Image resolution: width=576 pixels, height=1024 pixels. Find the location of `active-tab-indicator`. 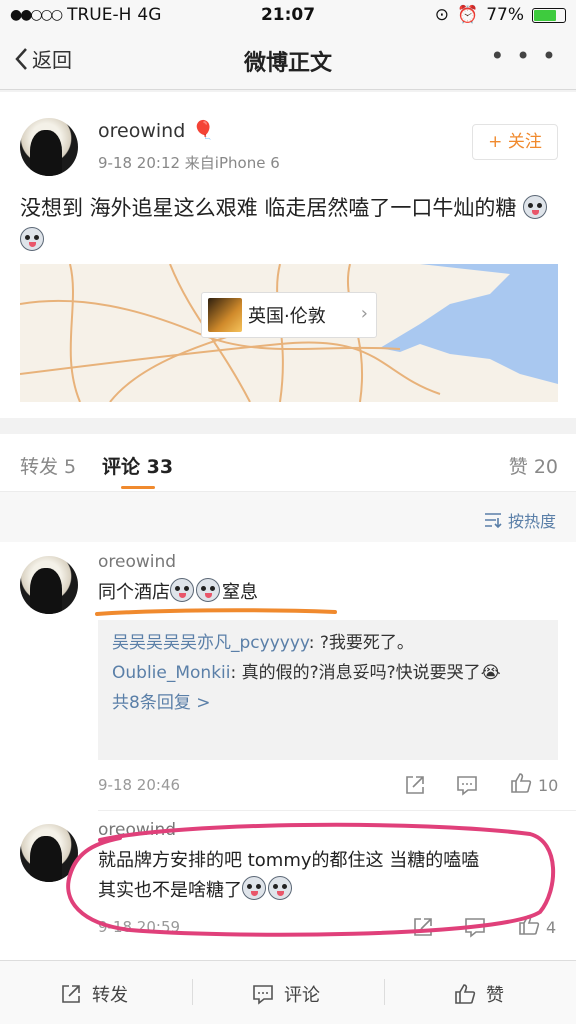

active-tab-indicator is located at coordinates (138, 487).